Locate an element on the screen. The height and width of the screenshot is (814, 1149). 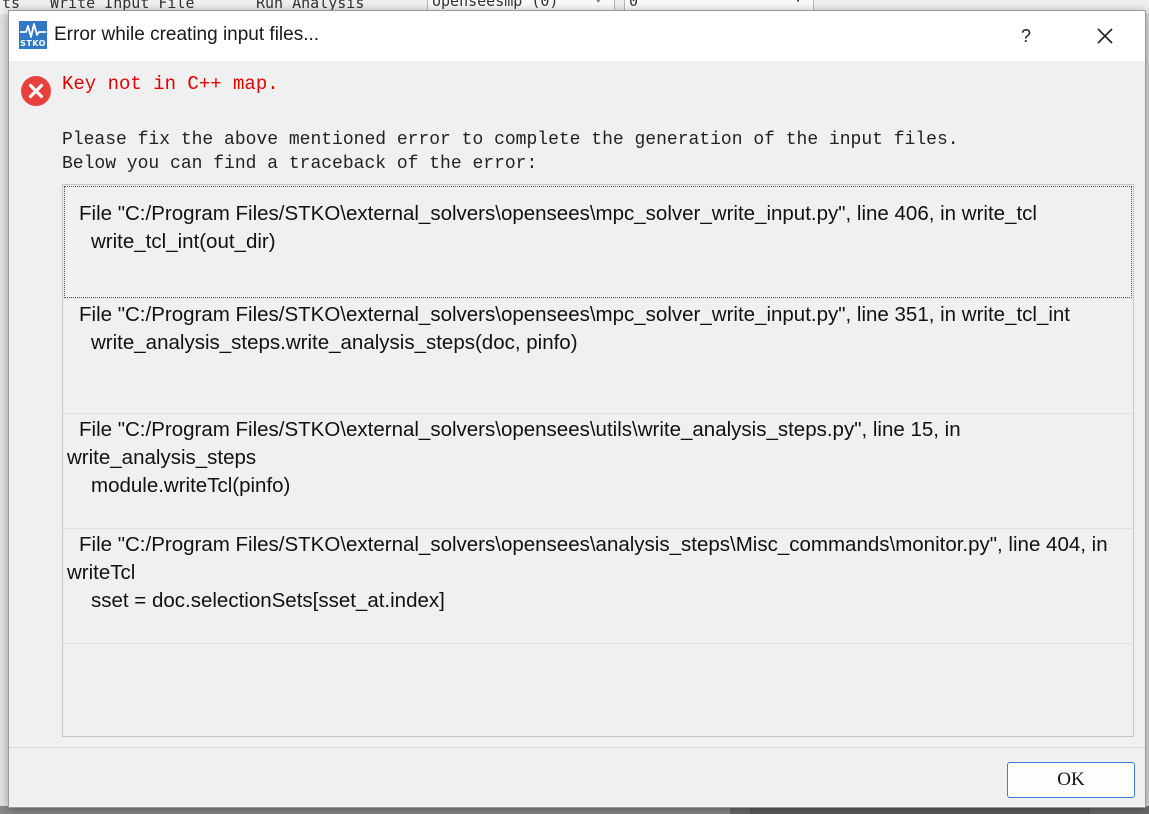
close-button is located at coordinates (1105, 36).